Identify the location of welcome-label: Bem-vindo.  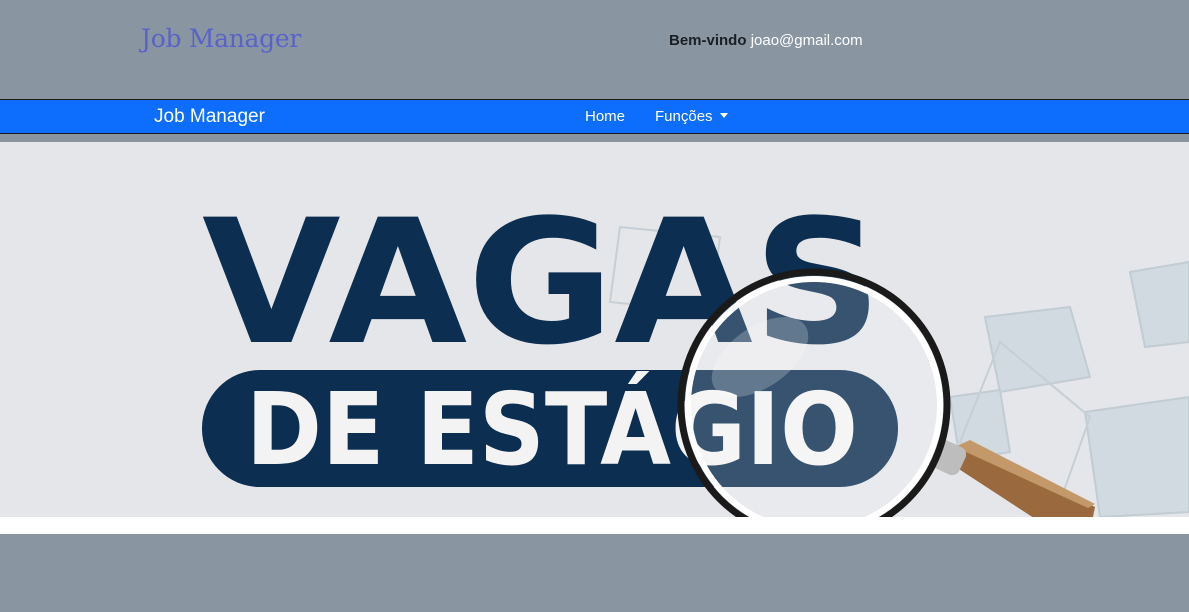
(708, 40).